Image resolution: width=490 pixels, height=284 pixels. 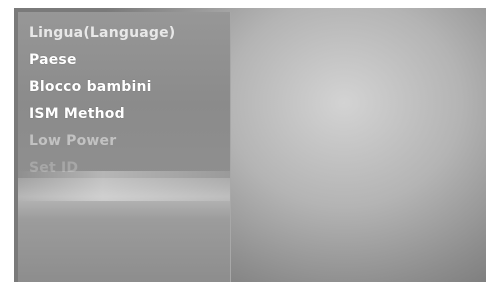 I want to click on menu-item-language: Lingua(Language), so click(x=102, y=33).